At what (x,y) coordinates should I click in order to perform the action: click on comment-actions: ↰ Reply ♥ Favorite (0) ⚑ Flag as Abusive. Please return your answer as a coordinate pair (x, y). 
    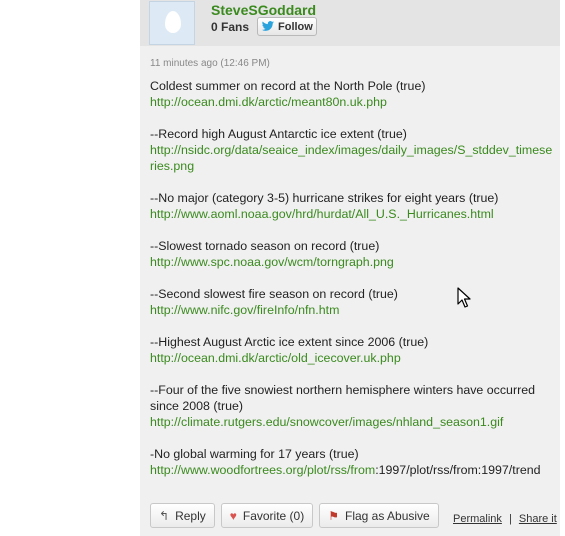
    Looking at the image, I should click on (294, 515).